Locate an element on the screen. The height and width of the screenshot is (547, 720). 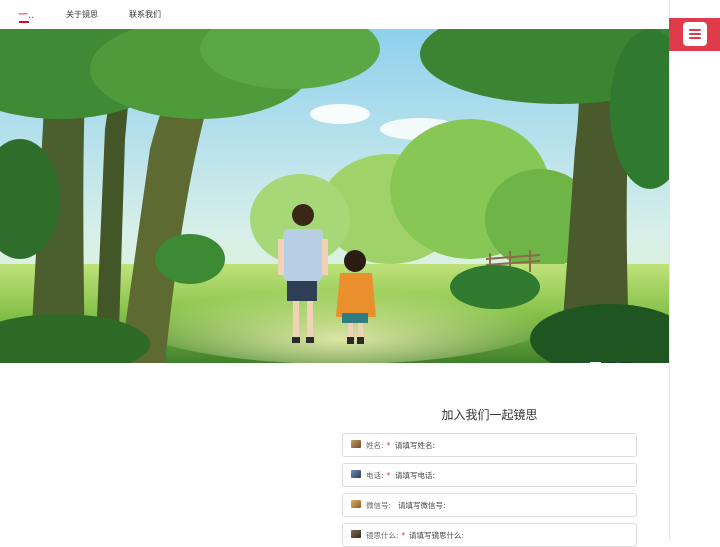
hamburger-menu-icon is located at coordinates (695, 34).